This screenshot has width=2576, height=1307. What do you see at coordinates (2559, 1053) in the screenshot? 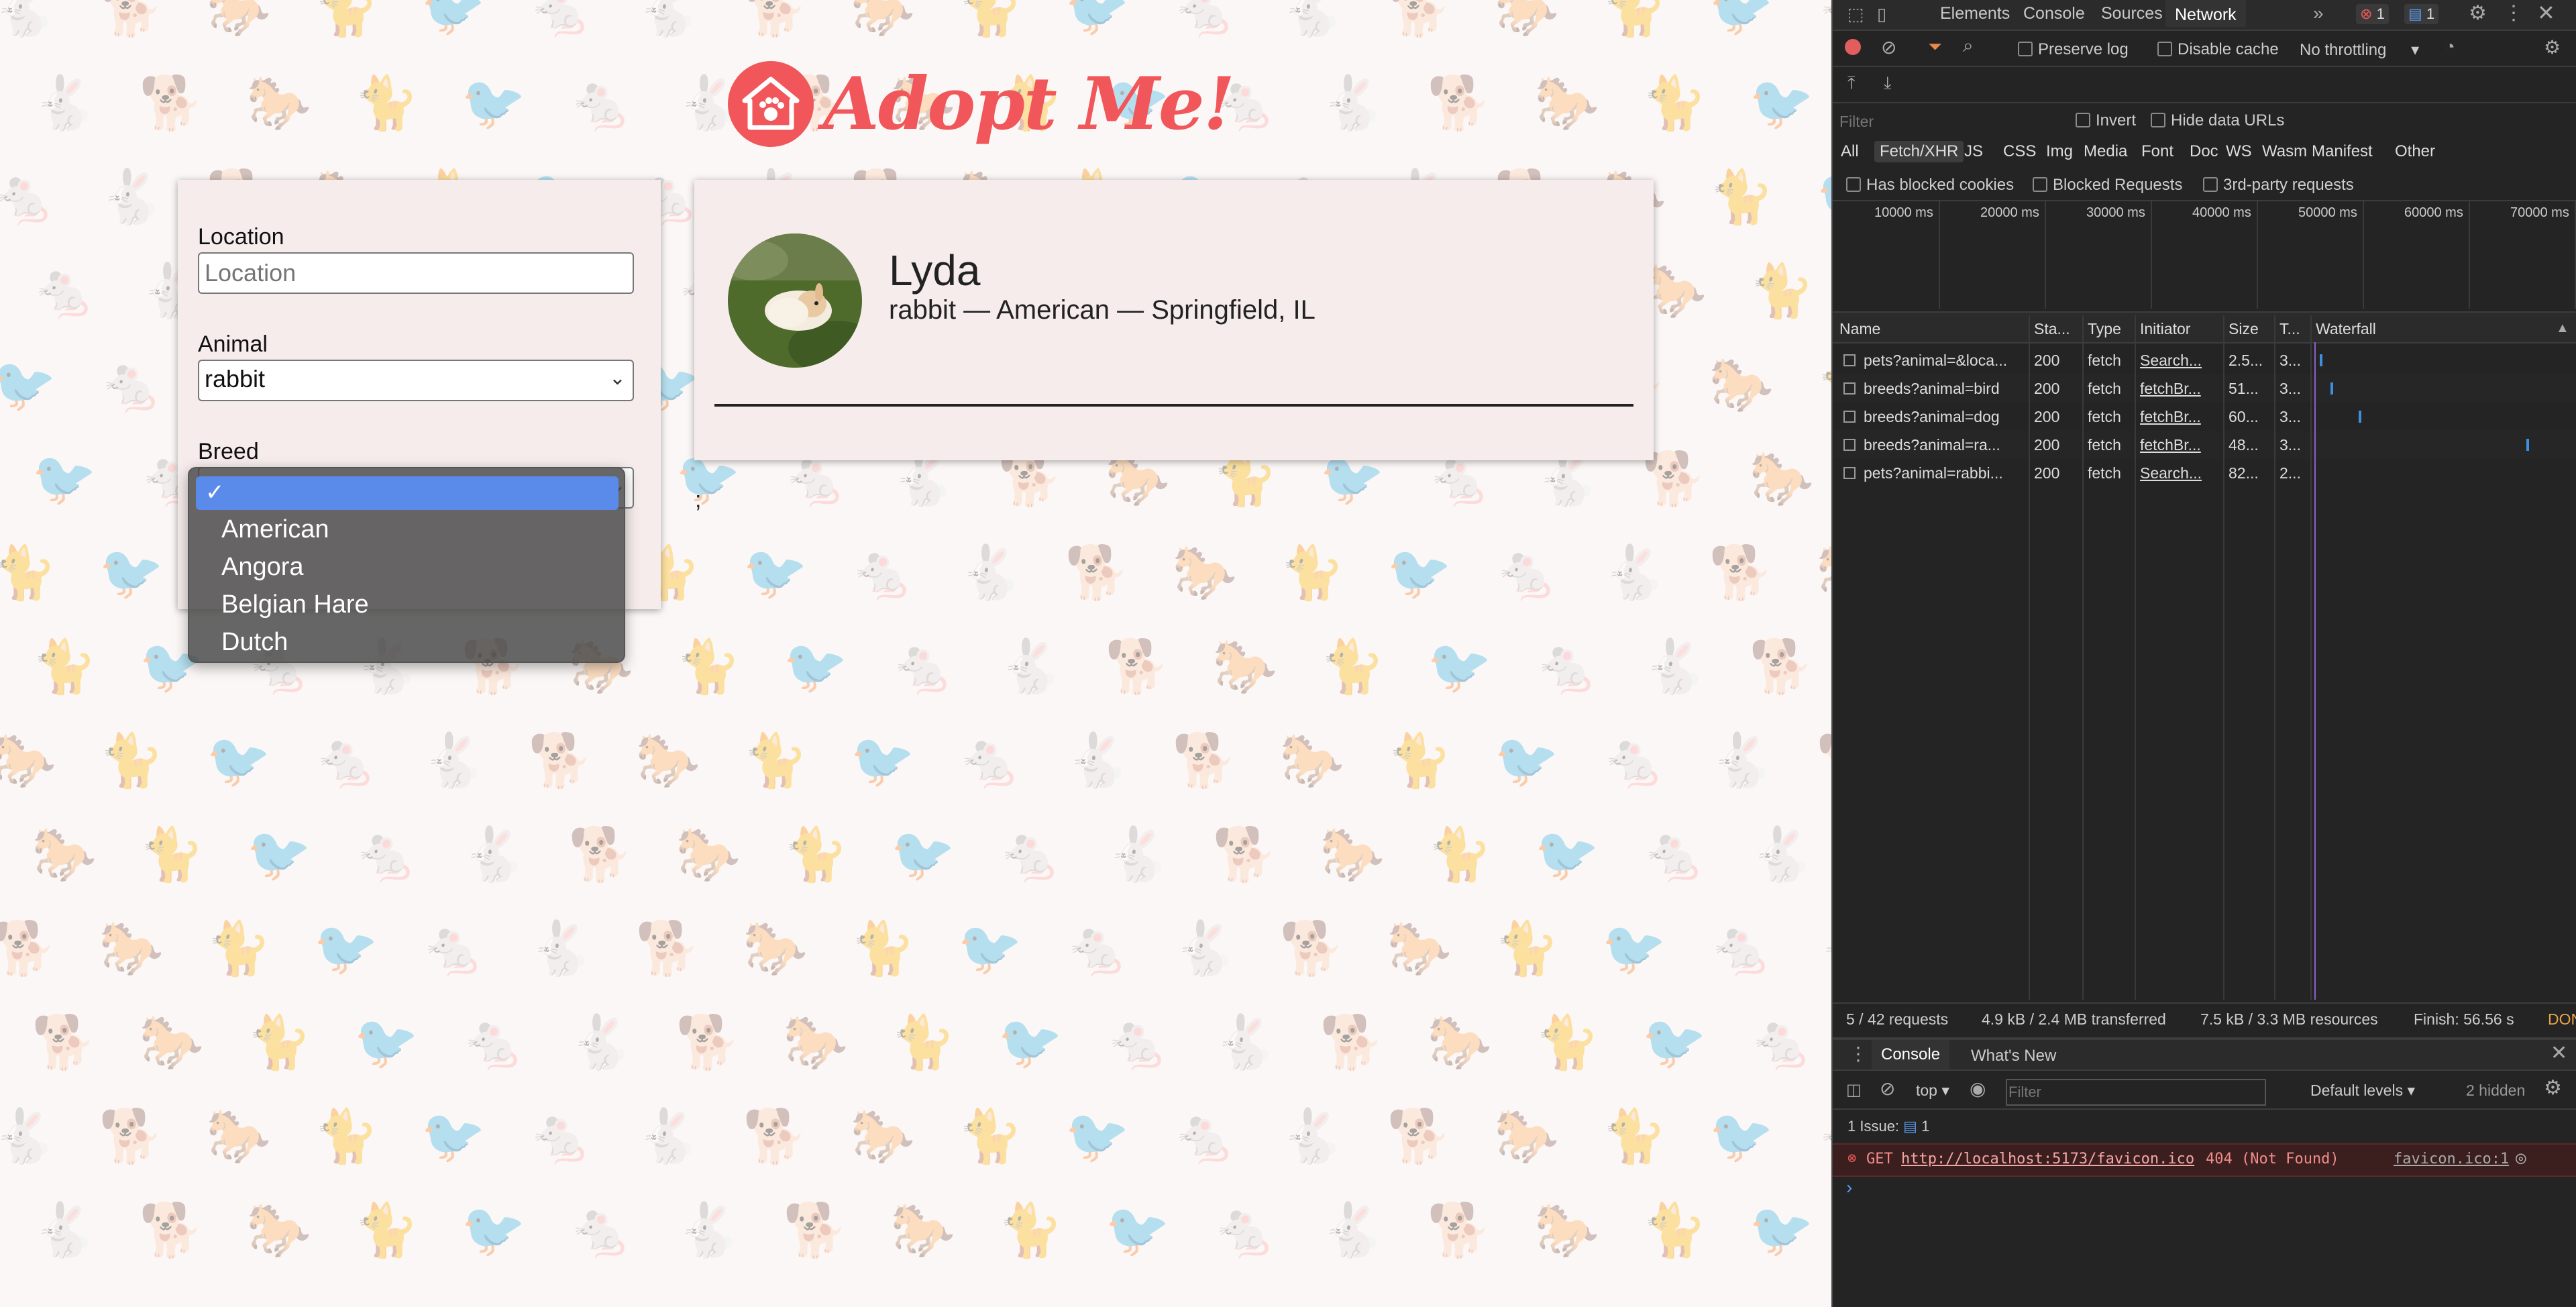
I see `close-drawer-icon: ✕` at bounding box center [2559, 1053].